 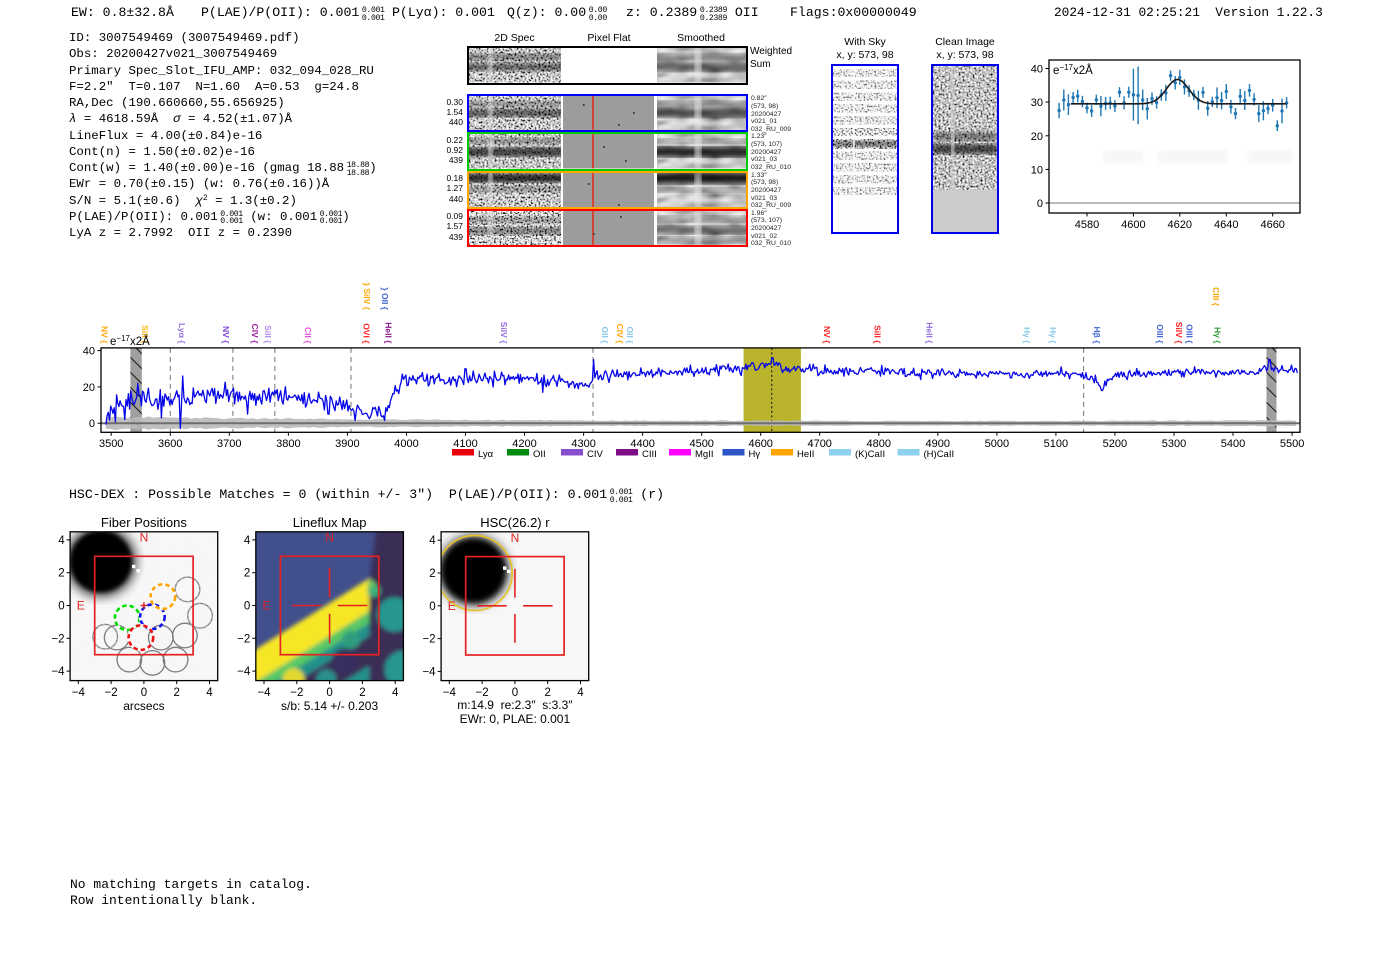 What do you see at coordinates (367, 297) in the screenshot?
I see `svg-text: } SiIV {` at bounding box center [367, 297].